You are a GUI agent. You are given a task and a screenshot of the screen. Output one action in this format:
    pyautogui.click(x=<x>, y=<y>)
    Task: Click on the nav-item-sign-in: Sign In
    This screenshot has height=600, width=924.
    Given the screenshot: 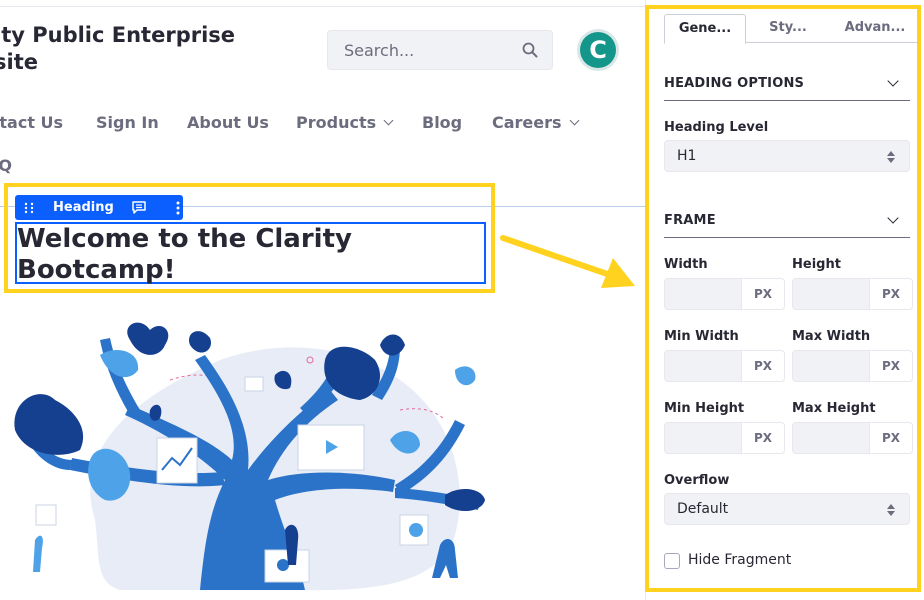 What is the action you would take?
    pyautogui.click(x=127, y=122)
    